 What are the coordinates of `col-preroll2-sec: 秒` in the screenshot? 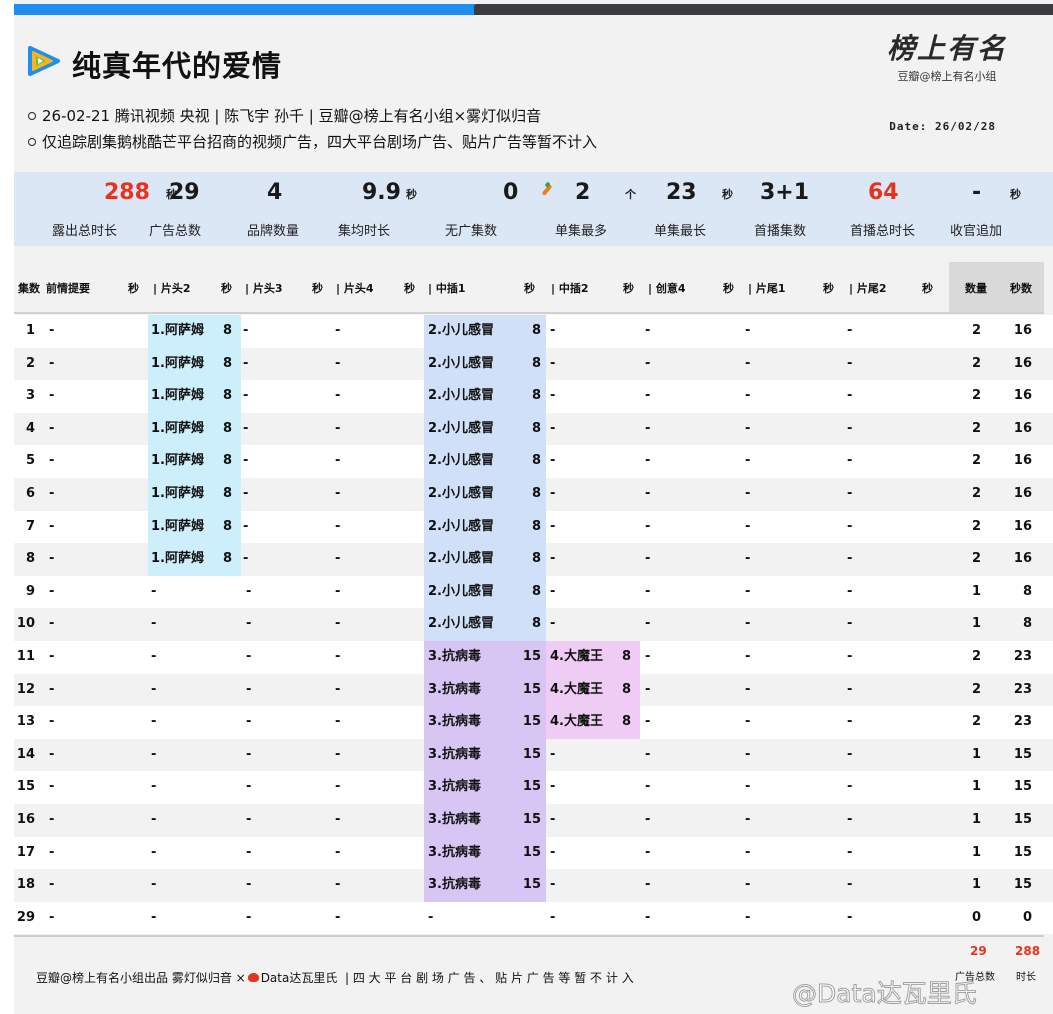 It's located at (226, 288).